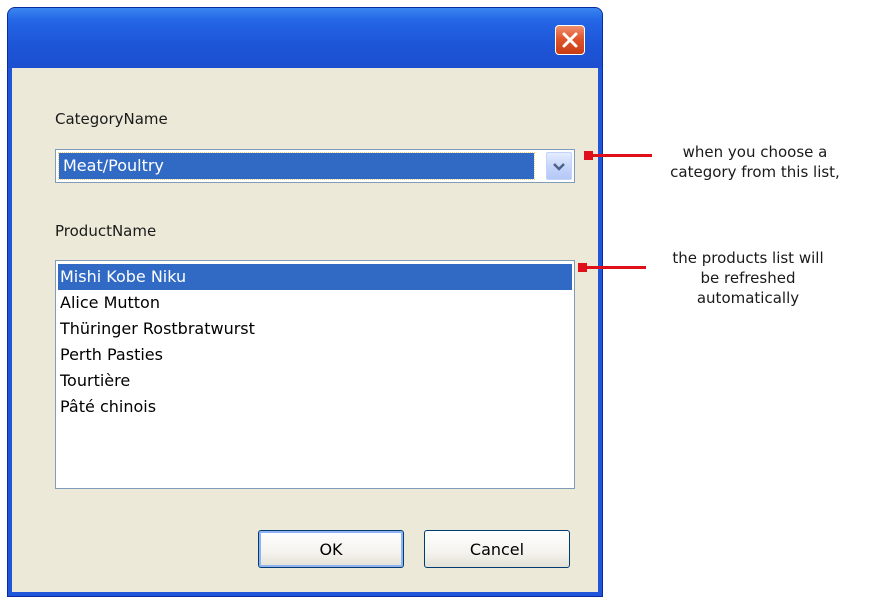  Describe the element at coordinates (111, 119) in the screenshot. I see `category-label: CategoryName` at that location.